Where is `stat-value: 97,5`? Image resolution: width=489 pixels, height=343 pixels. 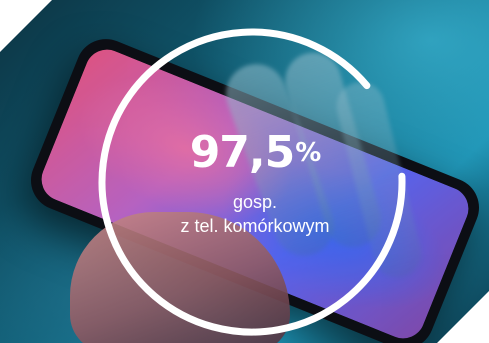
stat-value: 97,5 is located at coordinates (242, 152).